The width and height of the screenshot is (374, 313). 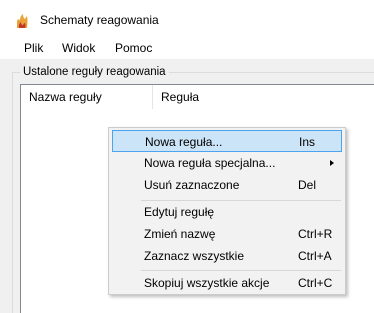 I want to click on menu-item-rename: Zmień nazwę Ctrl+R, so click(x=227, y=234).